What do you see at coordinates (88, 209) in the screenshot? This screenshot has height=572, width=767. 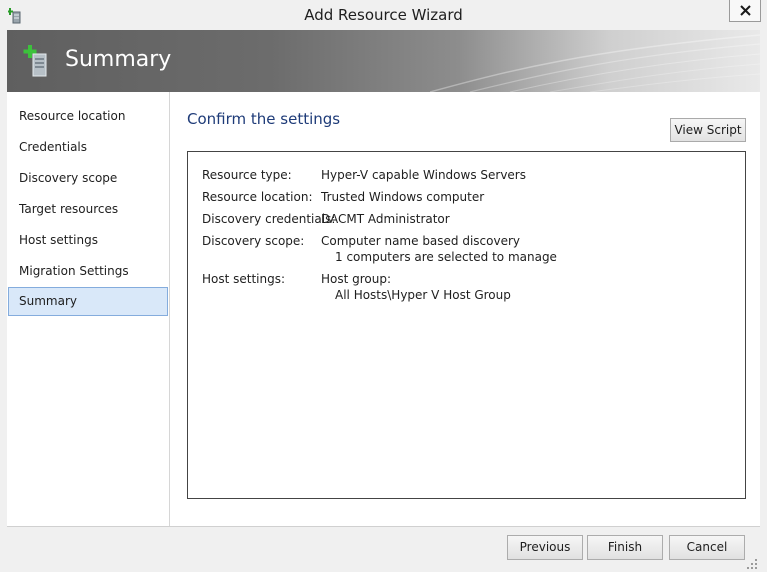 I see `nav-item-target-resources: Target resources` at bounding box center [88, 209].